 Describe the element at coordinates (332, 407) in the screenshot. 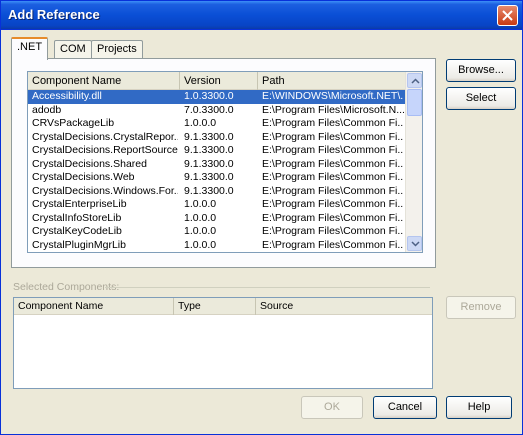

I see `ok-button: OK` at that location.